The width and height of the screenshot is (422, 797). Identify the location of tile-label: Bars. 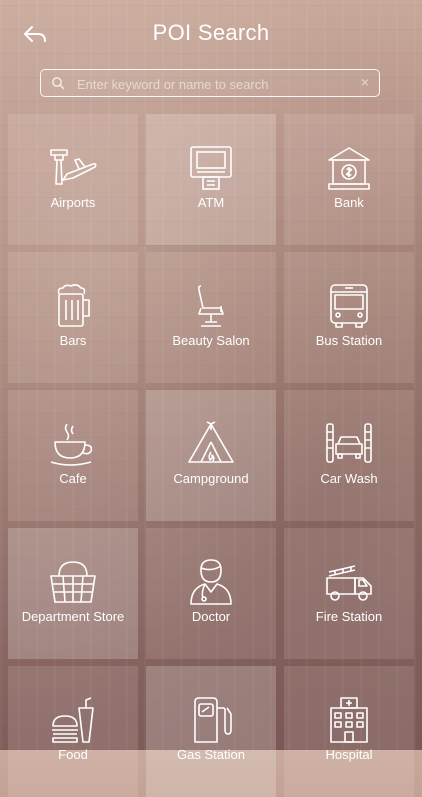
(73, 340).